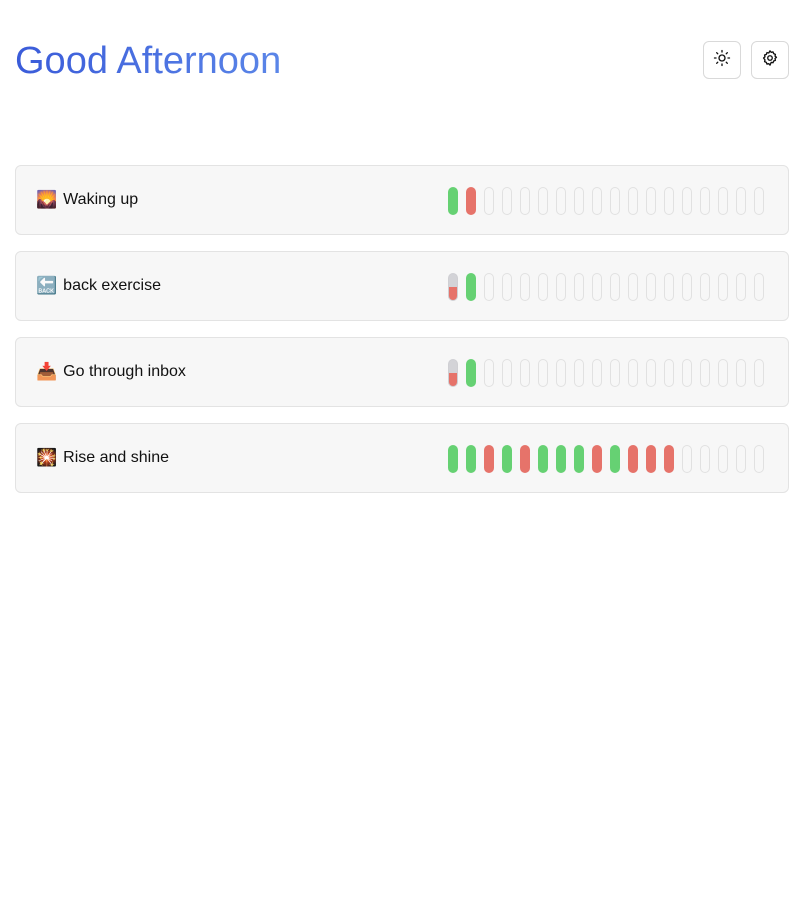 The height and width of the screenshot is (912, 802). I want to click on habit-row: 📥 Go through inbox, so click(402, 372).